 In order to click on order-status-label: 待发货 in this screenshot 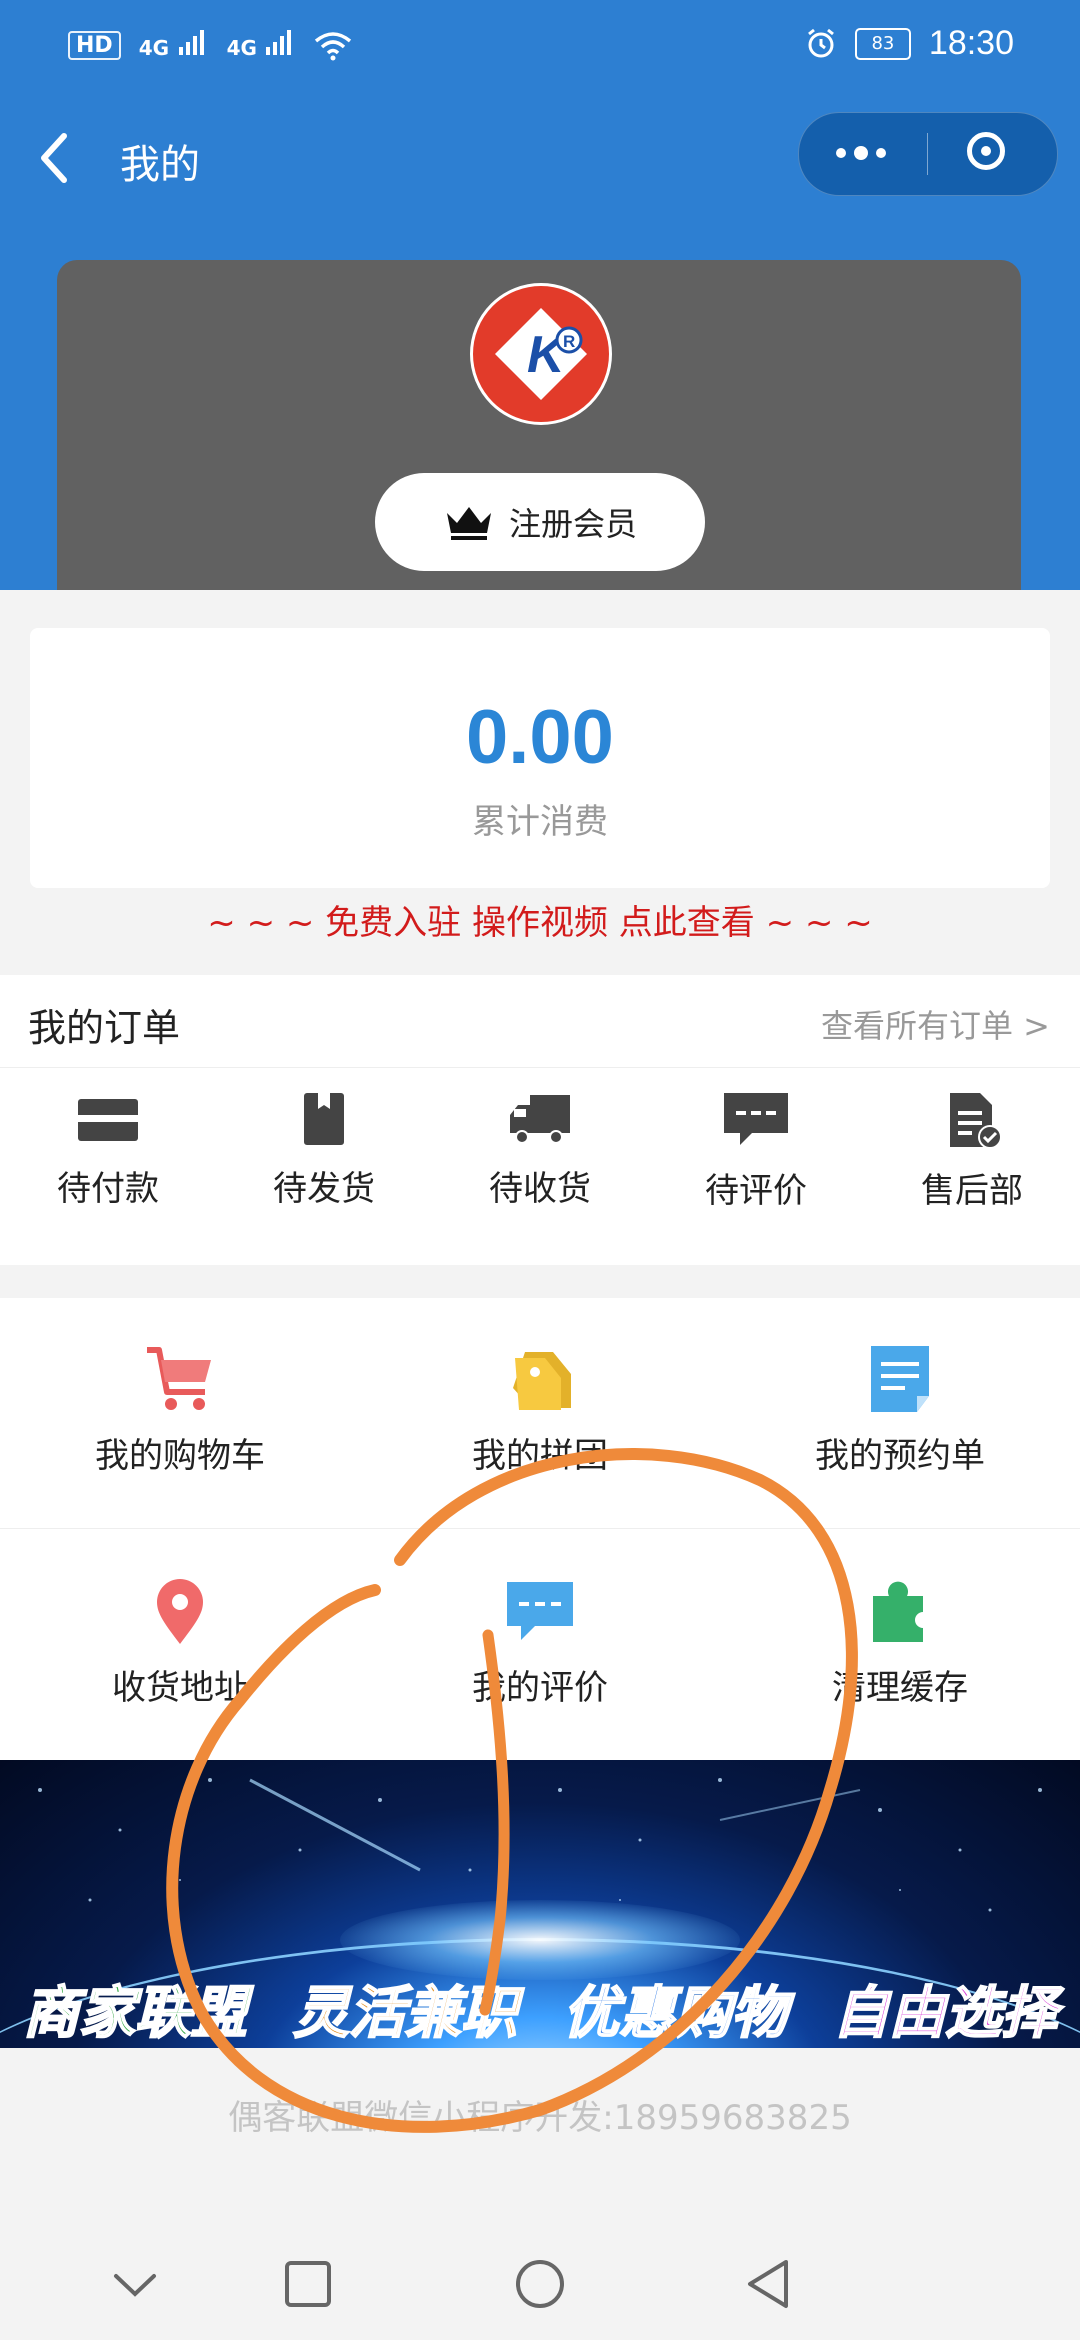, I will do `click(324, 1189)`.